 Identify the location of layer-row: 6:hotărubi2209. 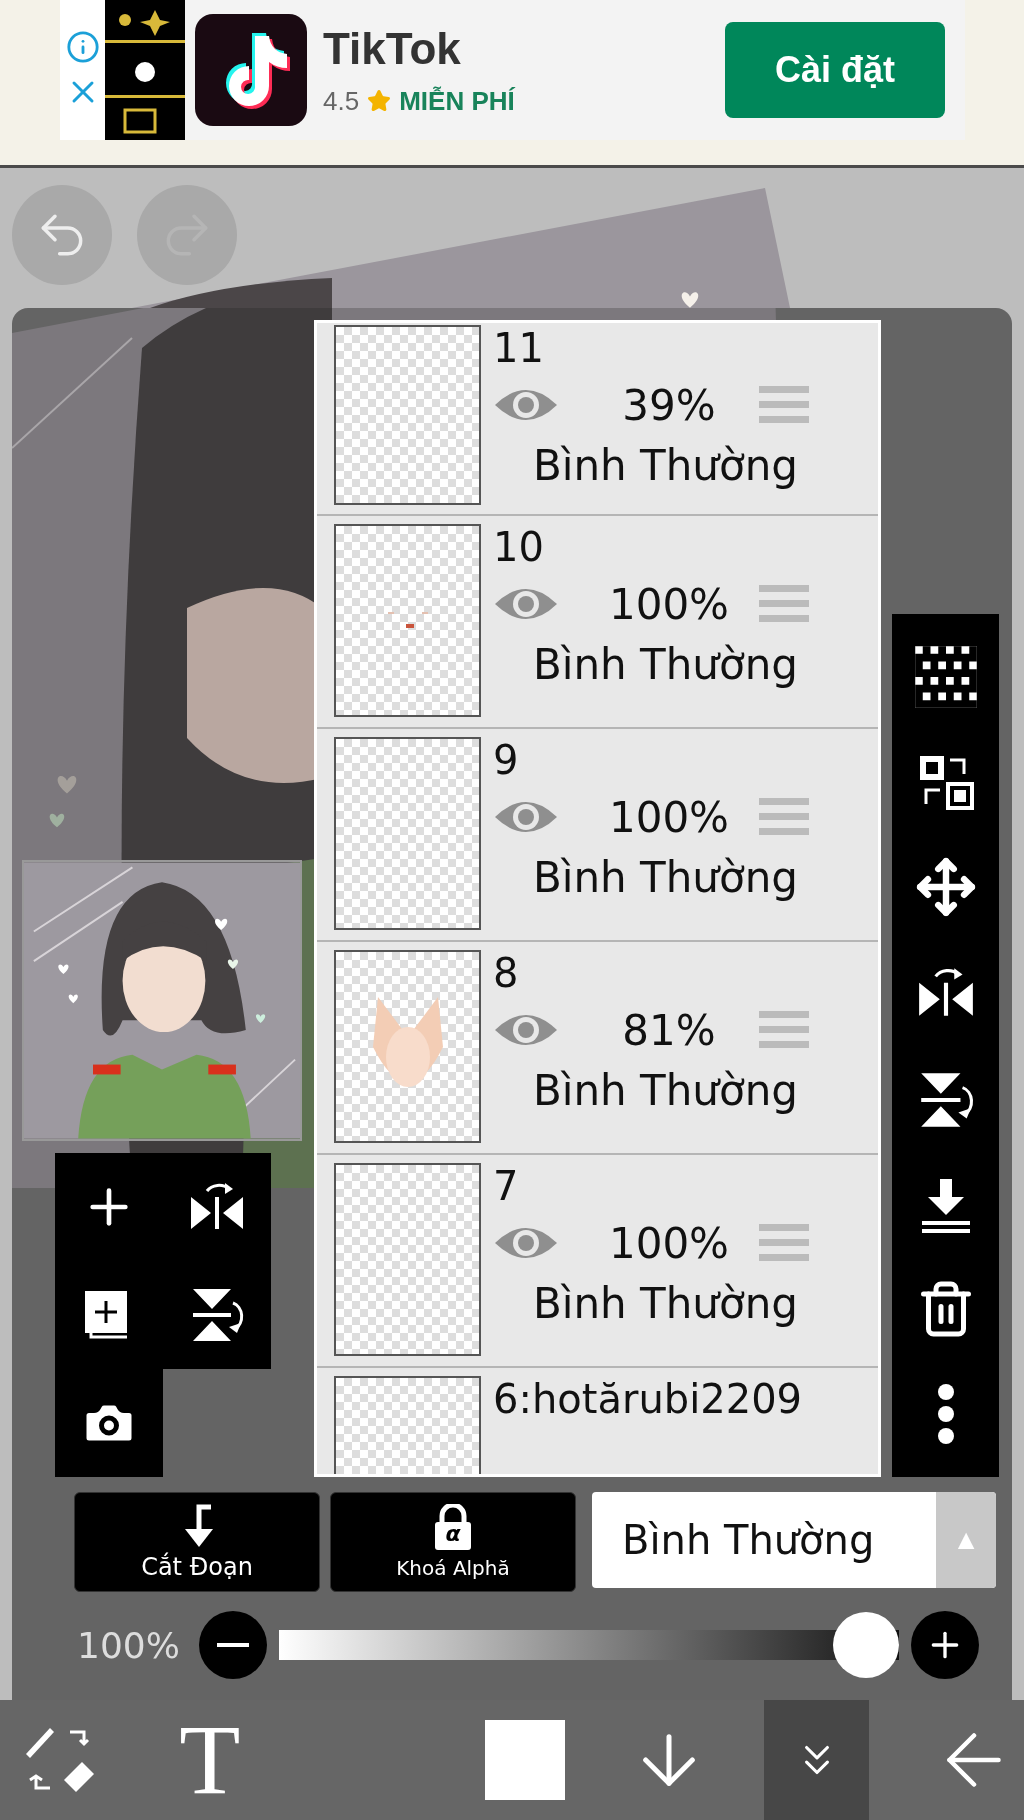
(597, 1421).